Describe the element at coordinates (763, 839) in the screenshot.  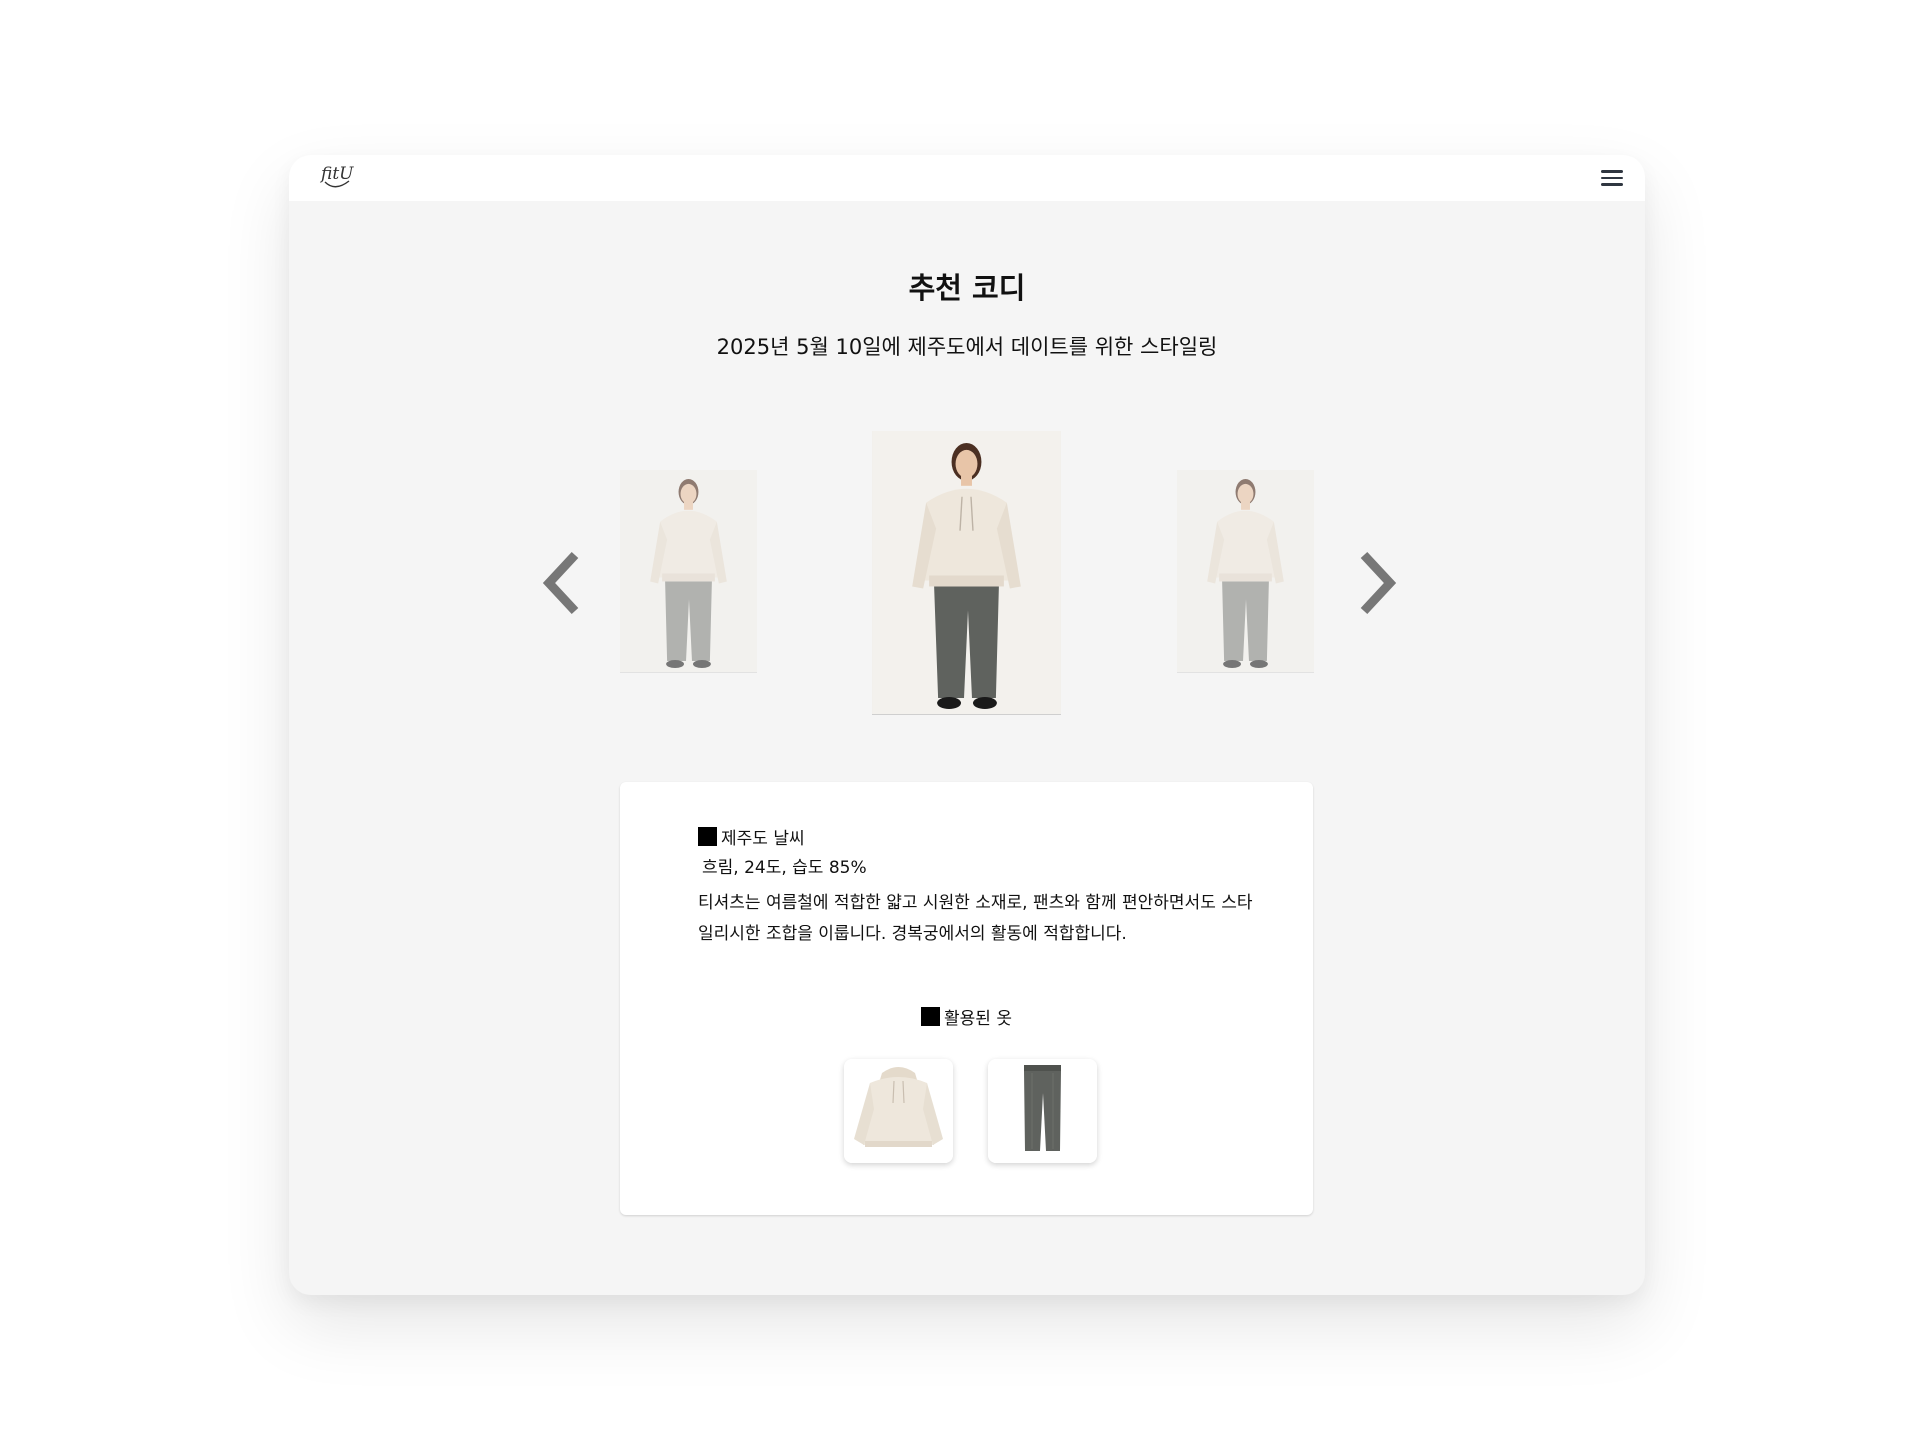
I see `weather-heading-label: 제주도 날씨` at that location.